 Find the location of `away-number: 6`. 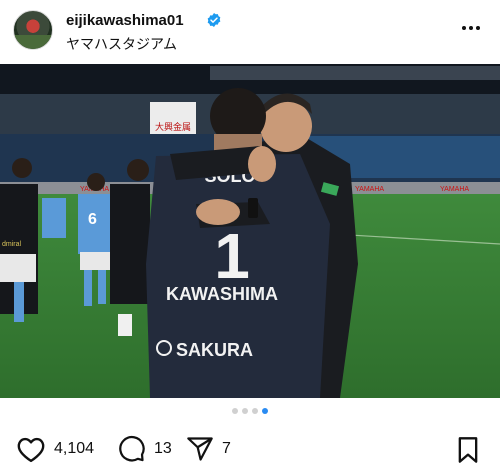

away-number: 6 is located at coordinates (92, 219).